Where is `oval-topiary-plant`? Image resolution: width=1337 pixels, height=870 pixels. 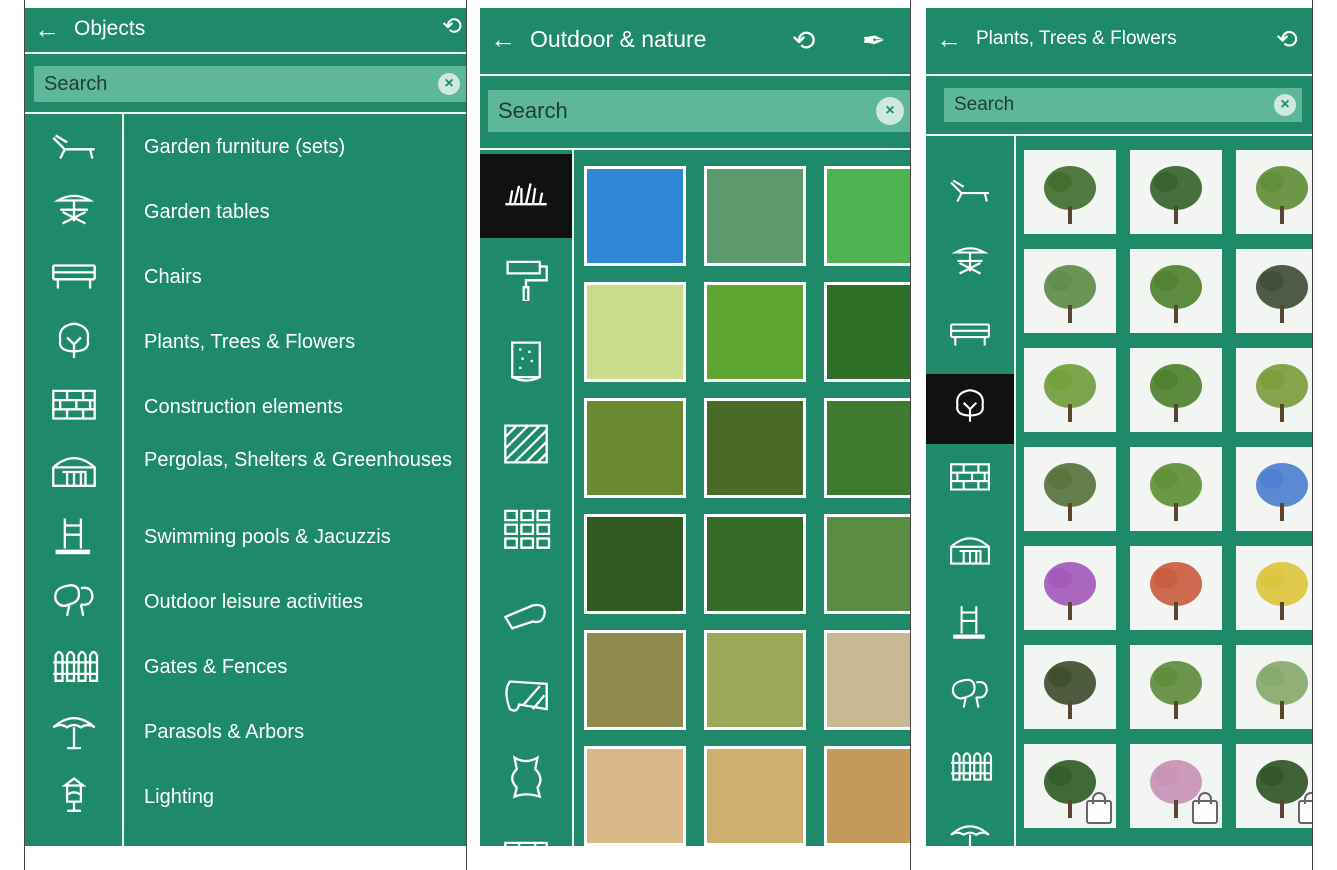
oval-topiary-plant is located at coordinates (1070, 390).